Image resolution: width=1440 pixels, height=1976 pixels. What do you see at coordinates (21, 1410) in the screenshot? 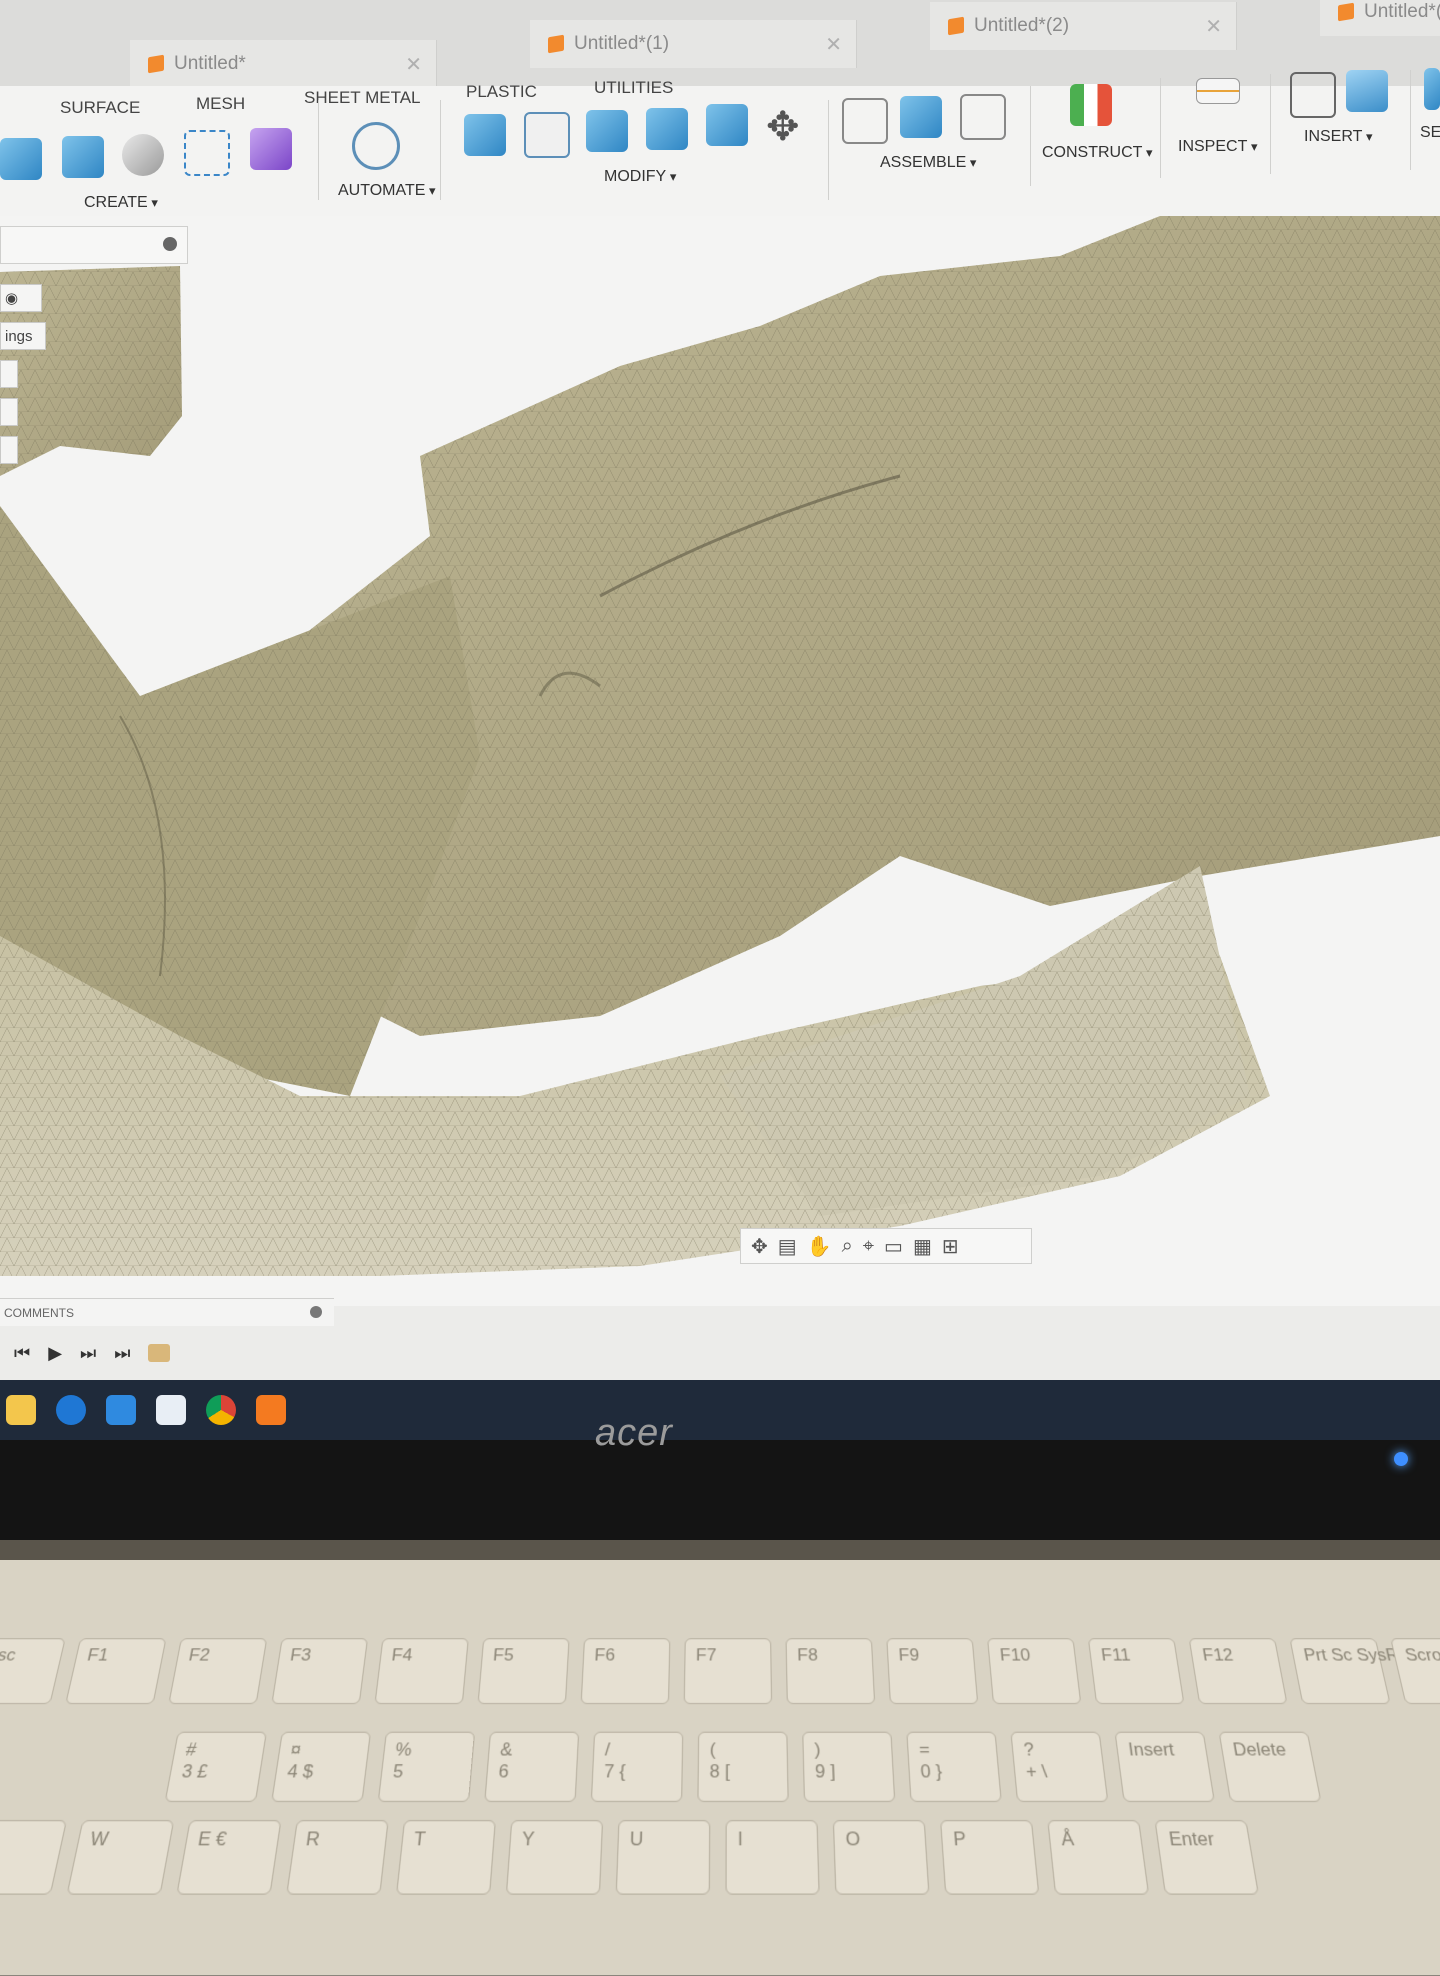
I see `file-explorer-icon` at bounding box center [21, 1410].